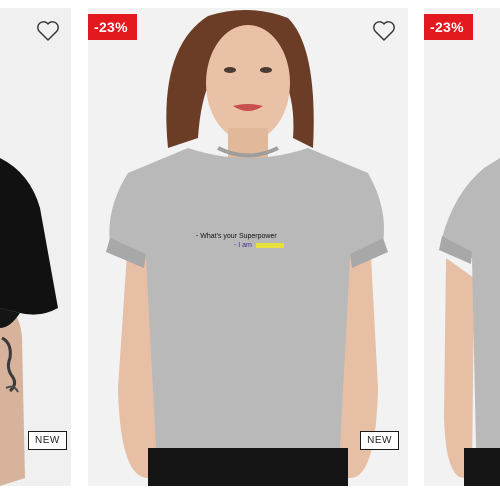 The height and width of the screenshot is (490, 500). Describe the element at coordinates (243, 245) in the screenshot. I see `shirt-print-line-2: - I am` at that location.